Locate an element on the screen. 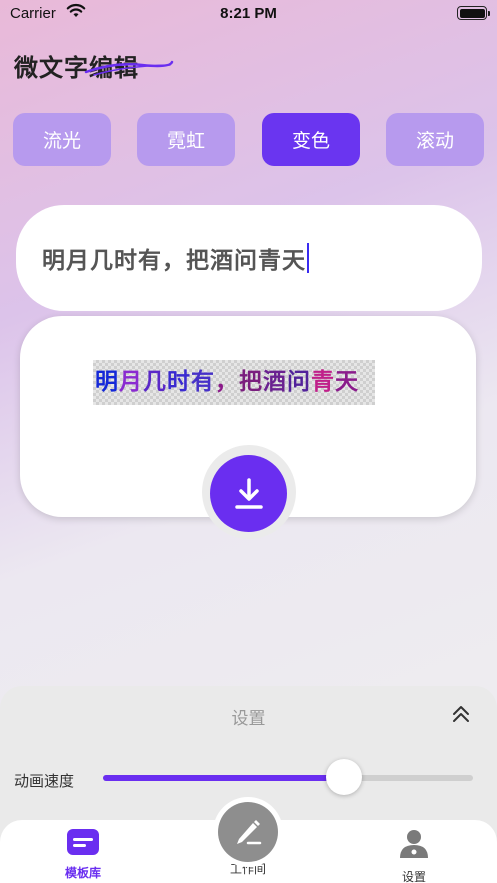 This screenshot has width=497, height=883. edit-pen-icon is located at coordinates (249, 832).